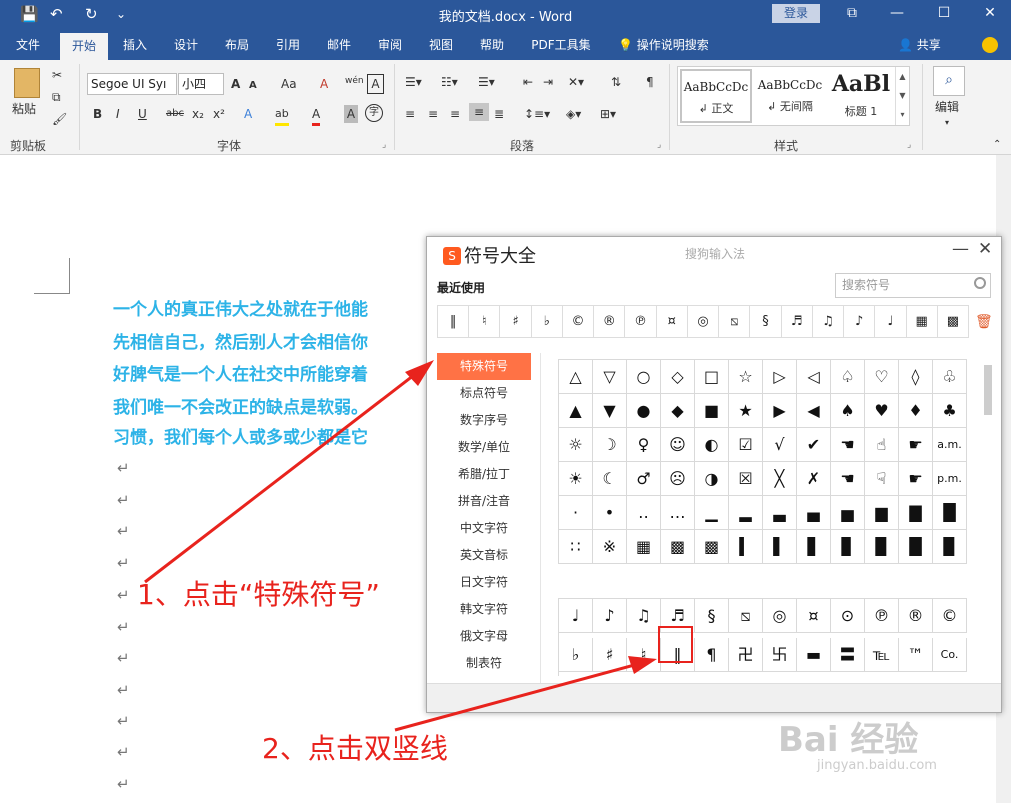 The image size is (1011, 803). I want to click on text-effects-icon: A, so click(248, 114).